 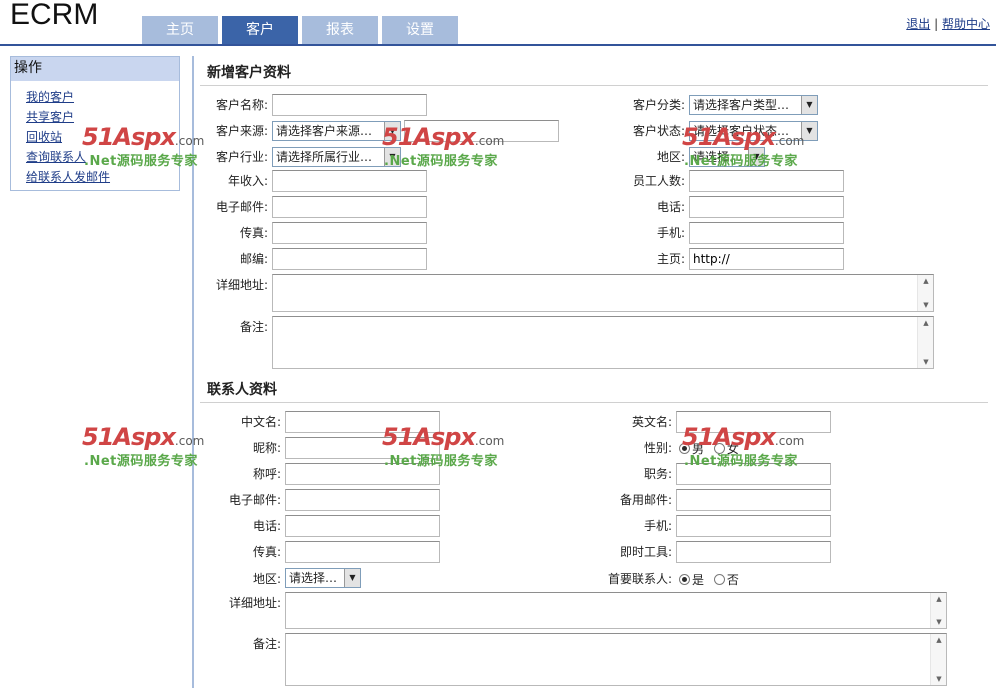 What do you see at coordinates (362, 474) in the screenshot?
I see `salutation-input` at bounding box center [362, 474].